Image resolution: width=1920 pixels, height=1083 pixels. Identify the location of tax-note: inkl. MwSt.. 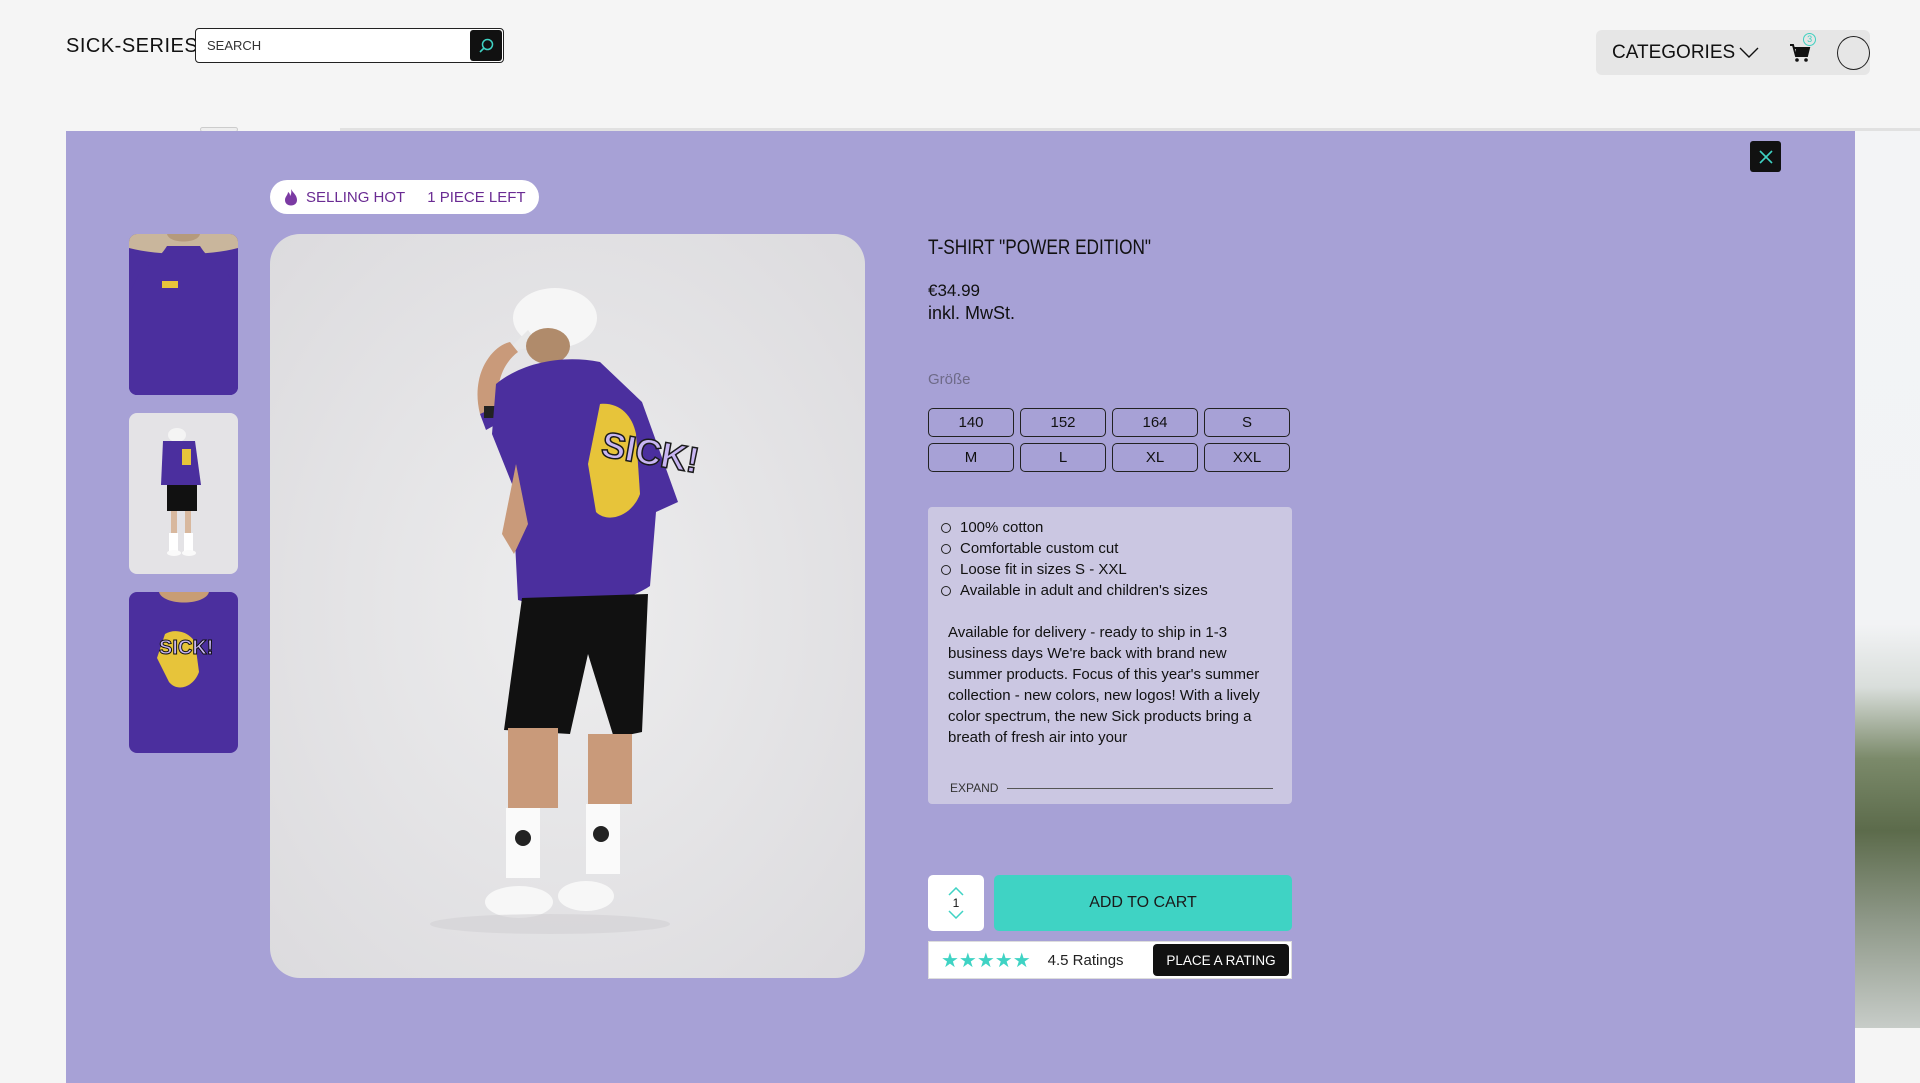
(972, 313).